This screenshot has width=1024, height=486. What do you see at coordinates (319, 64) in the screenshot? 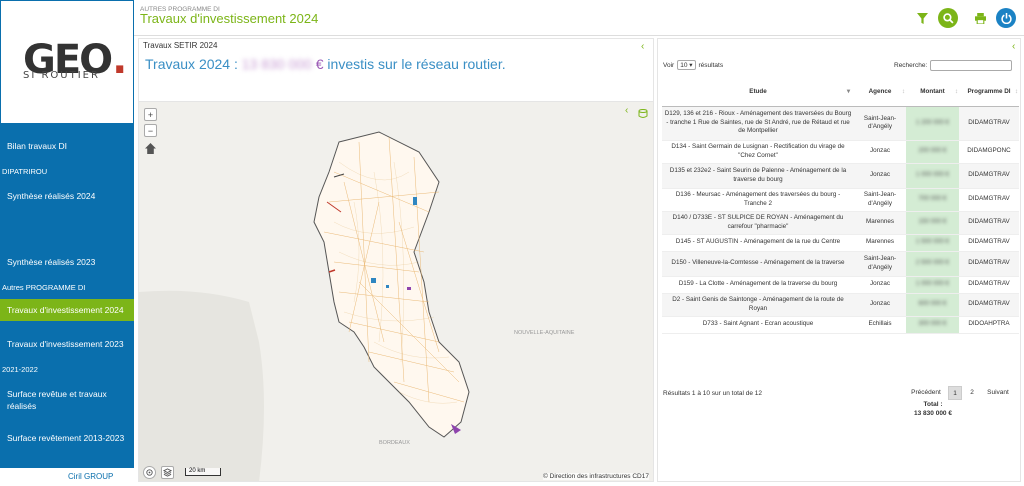
I see `headline-currency: €` at bounding box center [319, 64].